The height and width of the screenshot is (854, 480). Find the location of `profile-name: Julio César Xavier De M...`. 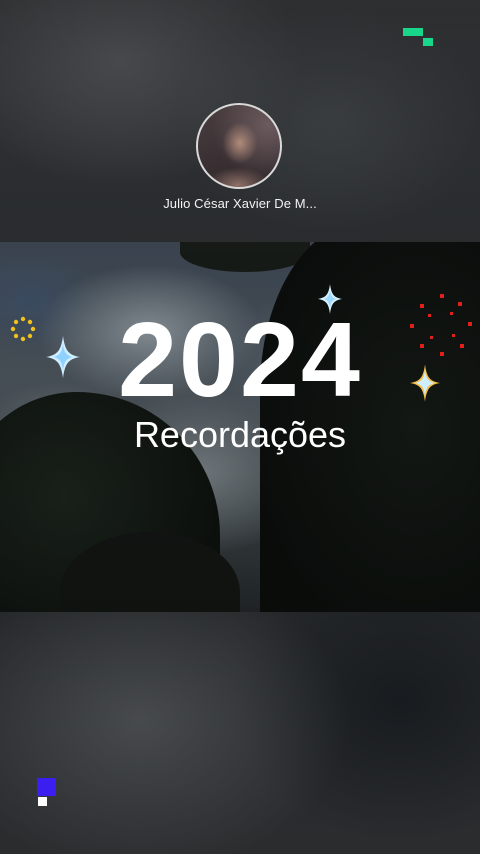

profile-name: Julio César Xavier De M... is located at coordinates (240, 203).